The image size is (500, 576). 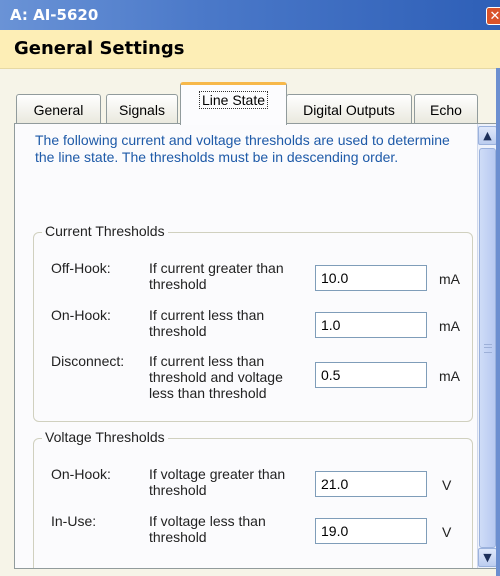 I want to click on settings-header: General Settings, so click(x=250, y=49).